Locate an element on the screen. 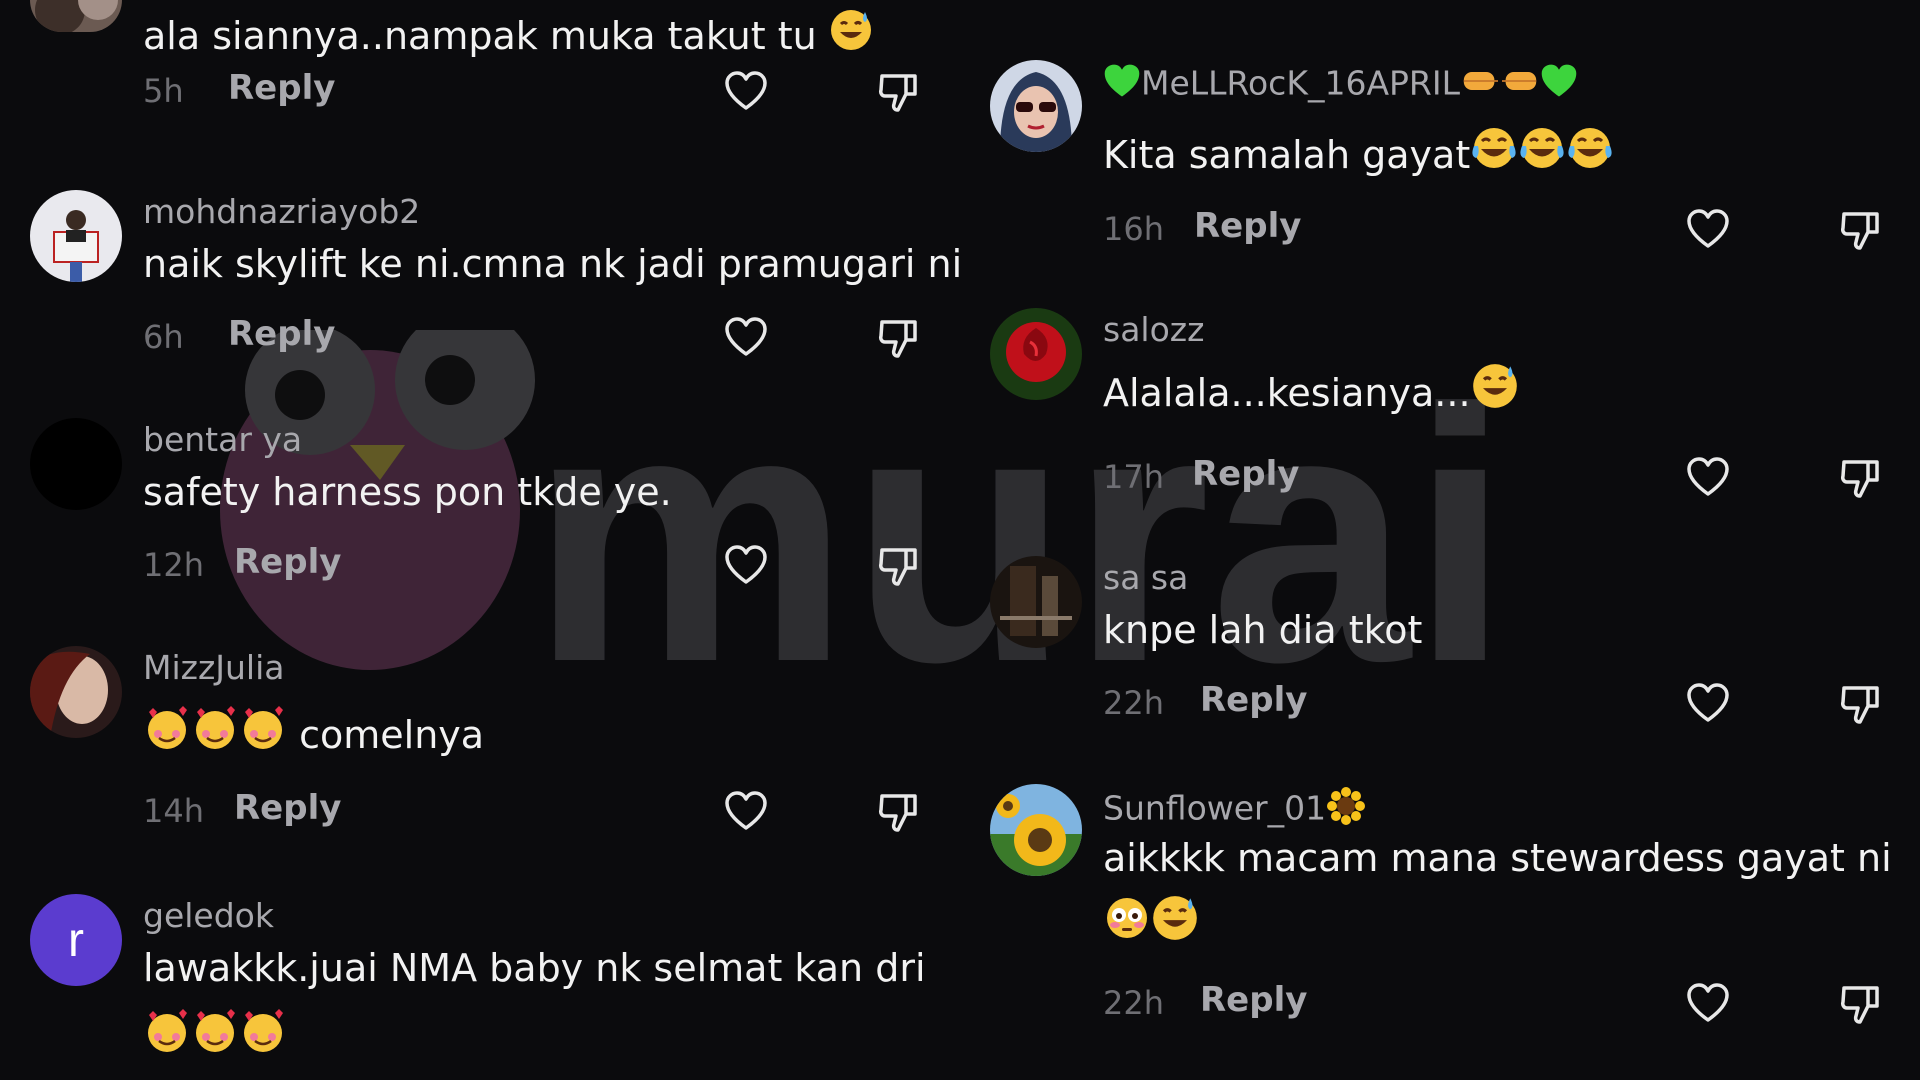 This screenshot has height=1080, width=1920. comment-username: salozz is located at coordinates (1153, 329).